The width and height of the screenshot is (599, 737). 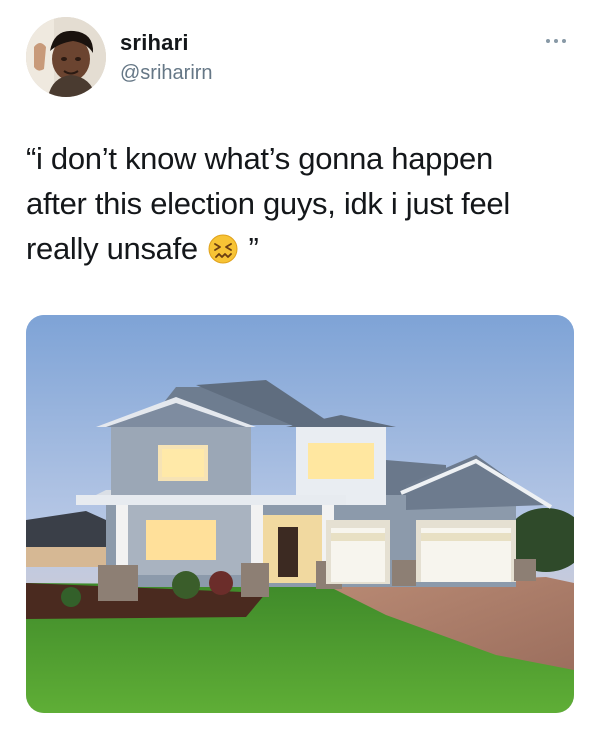 I want to click on tweet-text-line: “i don’t know what’s gonna happen, so click(x=259, y=158).